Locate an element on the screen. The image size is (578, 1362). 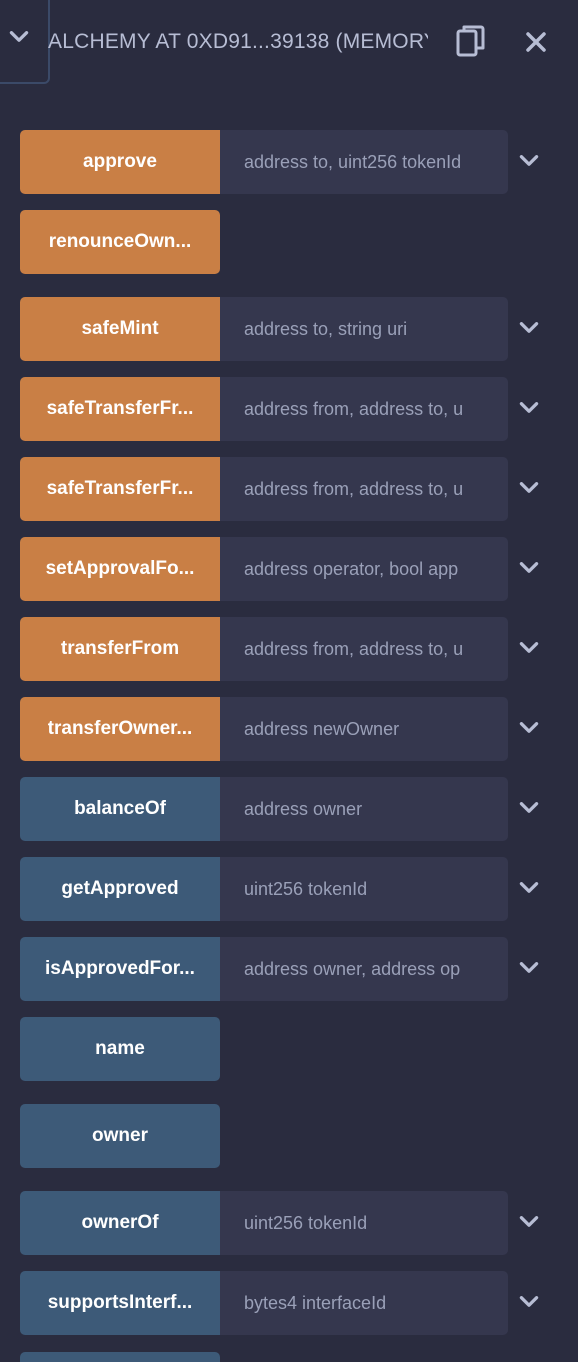
function-row: name is located at coordinates (290, 1049).